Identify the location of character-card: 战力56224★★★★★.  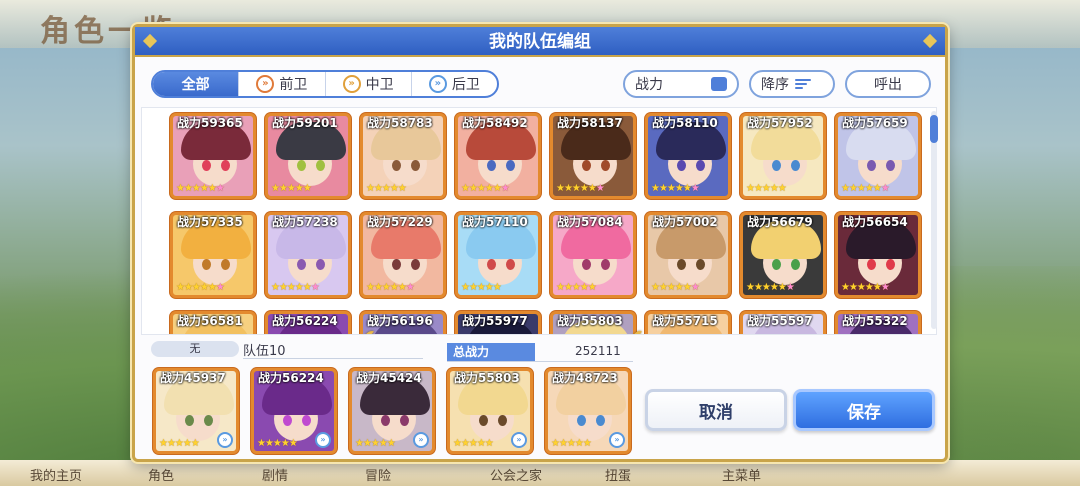
(308, 322).